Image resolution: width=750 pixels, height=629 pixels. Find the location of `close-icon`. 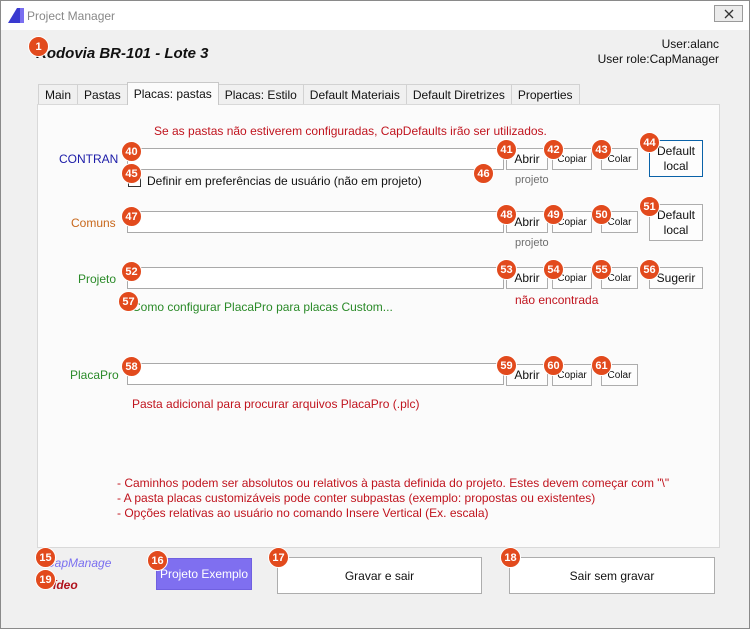

close-icon is located at coordinates (728, 13).